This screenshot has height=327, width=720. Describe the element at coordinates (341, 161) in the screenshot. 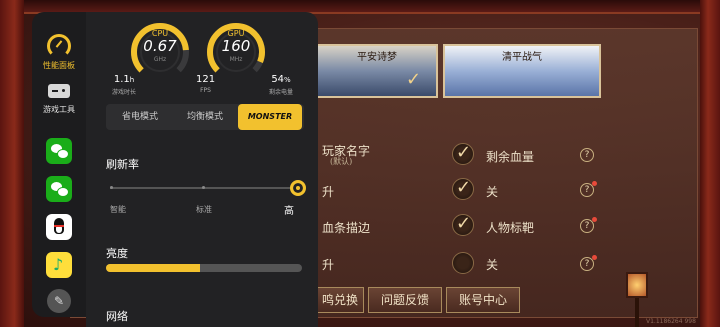

I see `setting-sublabel: (默认)` at that location.